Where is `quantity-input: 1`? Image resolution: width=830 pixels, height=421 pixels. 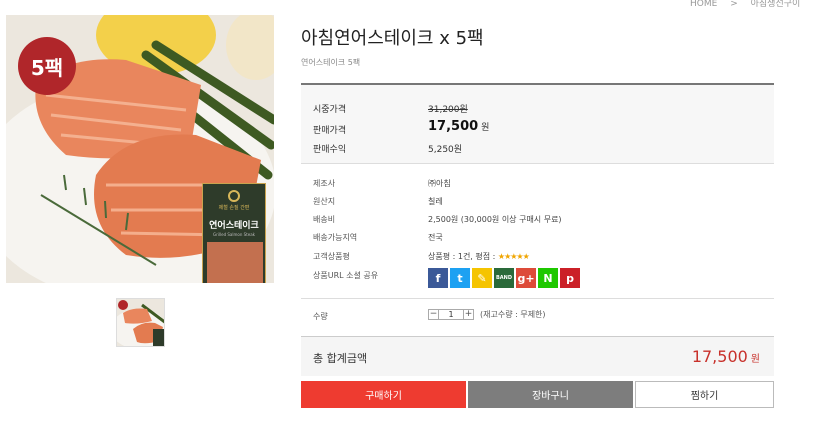
quantity-input: 1 is located at coordinates (451, 314).